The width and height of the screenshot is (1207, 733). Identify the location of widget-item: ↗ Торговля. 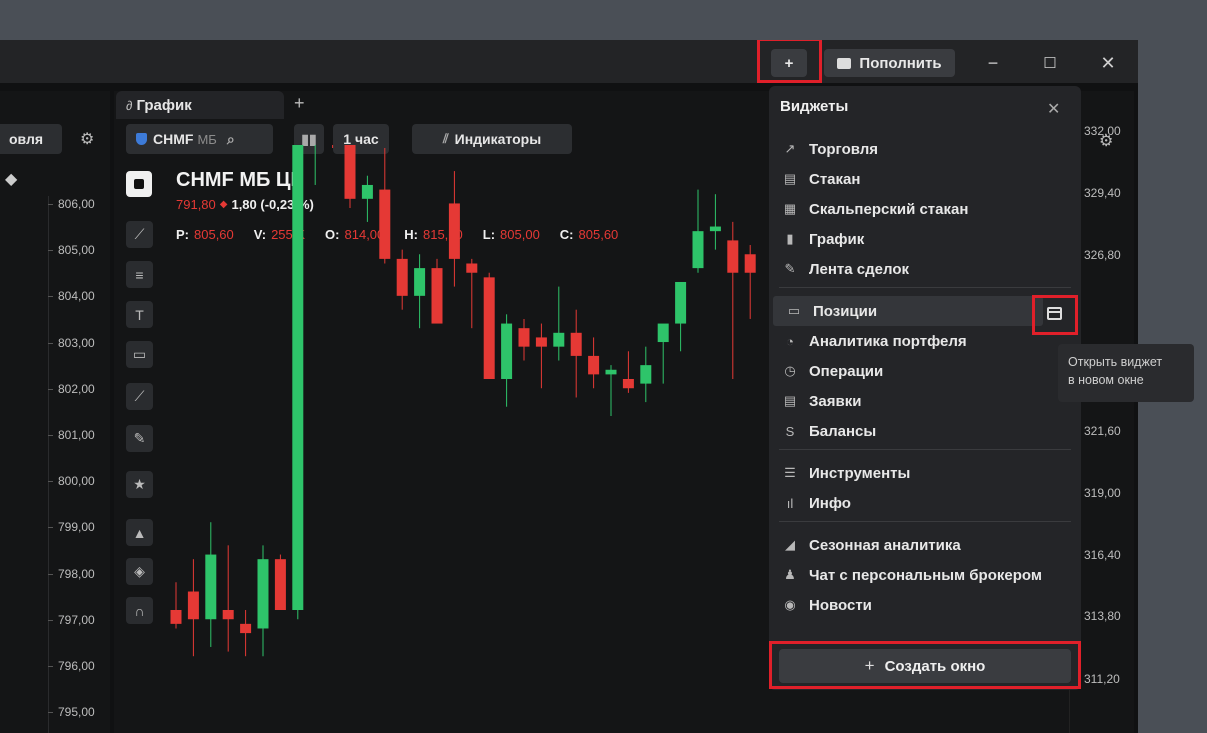
(925, 149).